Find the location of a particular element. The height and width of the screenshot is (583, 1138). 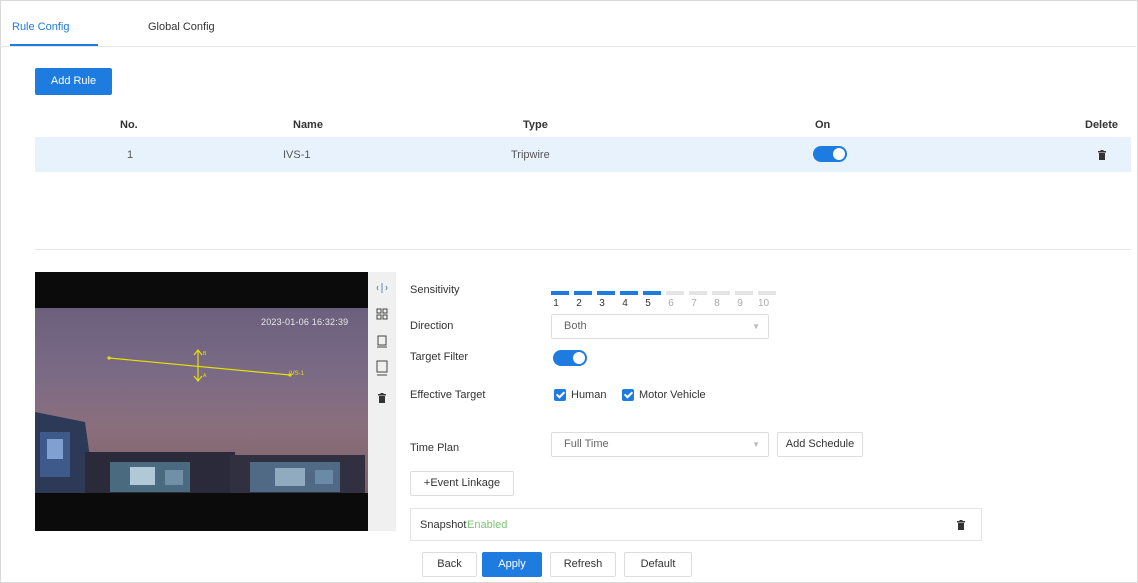

sensitivity-label: Sensitivity is located at coordinates (435, 290).